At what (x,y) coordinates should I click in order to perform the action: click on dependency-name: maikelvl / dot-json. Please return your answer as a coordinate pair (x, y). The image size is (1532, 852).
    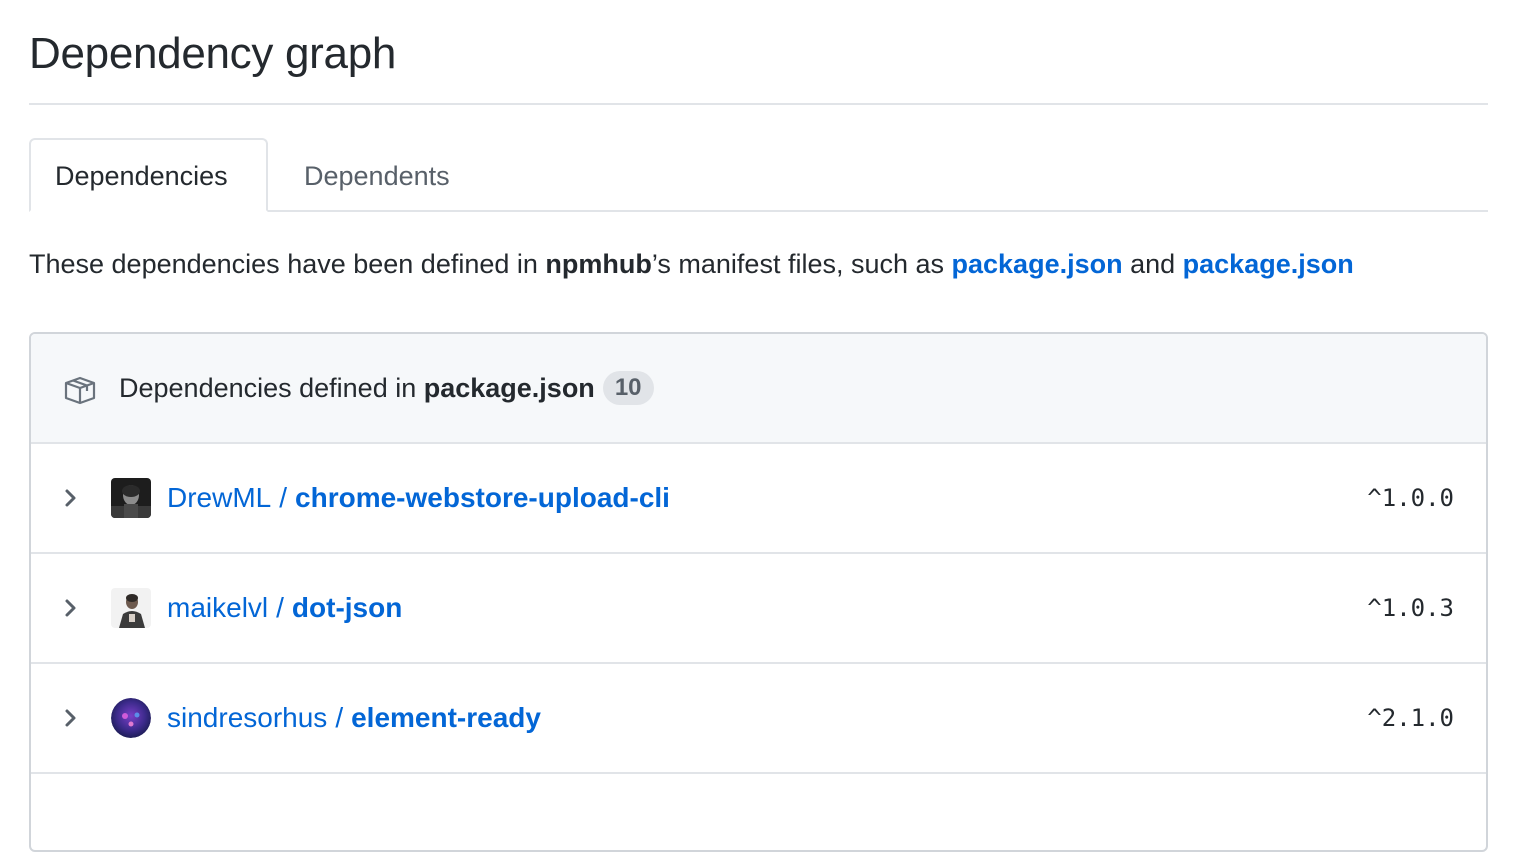
    Looking at the image, I should click on (284, 608).